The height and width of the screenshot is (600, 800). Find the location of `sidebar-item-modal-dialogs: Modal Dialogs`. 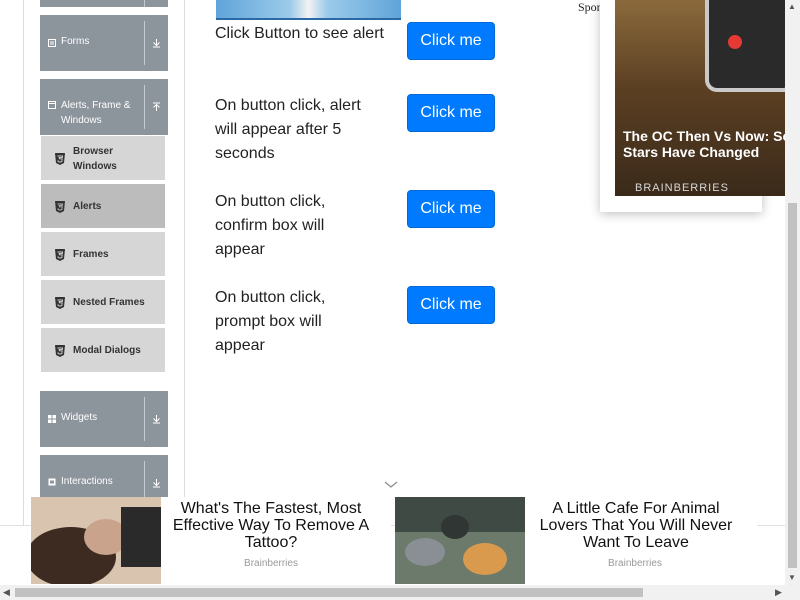

sidebar-item-modal-dialogs: Modal Dialogs is located at coordinates (103, 351).